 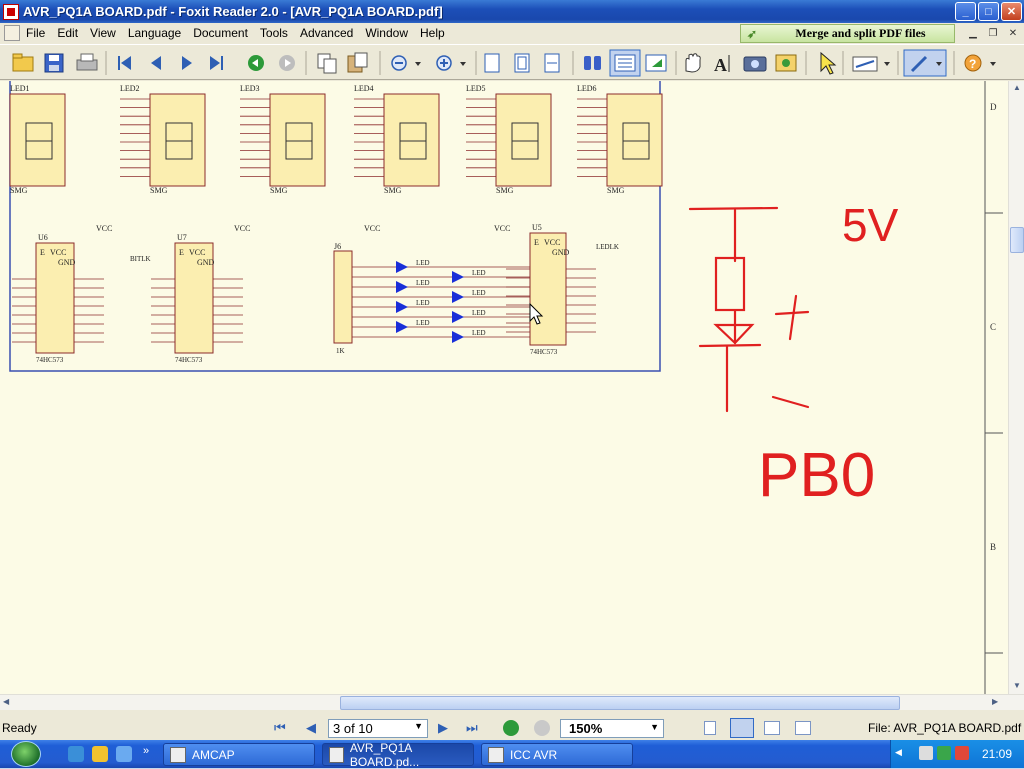 What do you see at coordinates (865, 64) in the screenshot?
I see `typewriter-icon` at bounding box center [865, 64].